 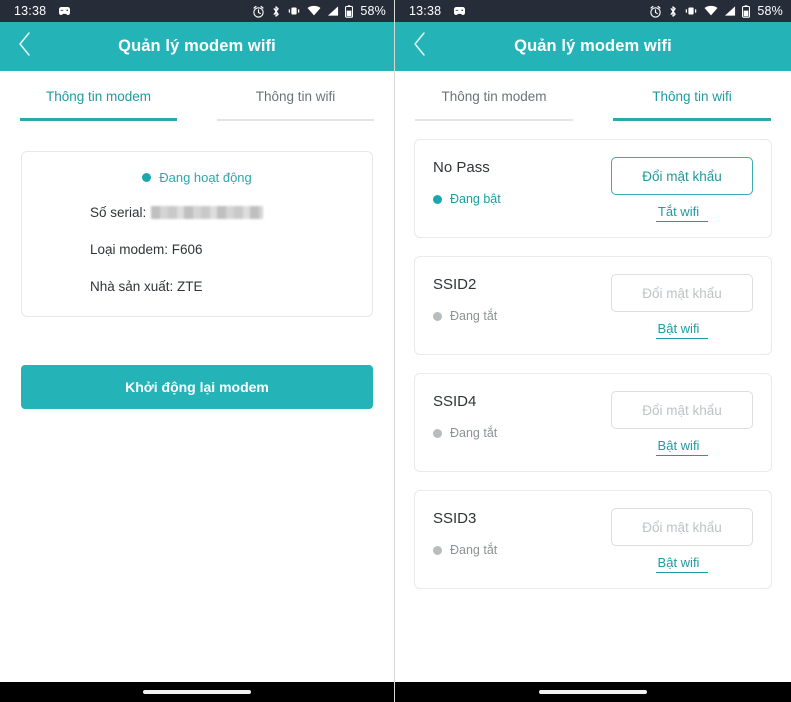 What do you see at coordinates (465, 415) in the screenshot?
I see `wifi-card-info: SSID4 Đang tắt` at bounding box center [465, 415].